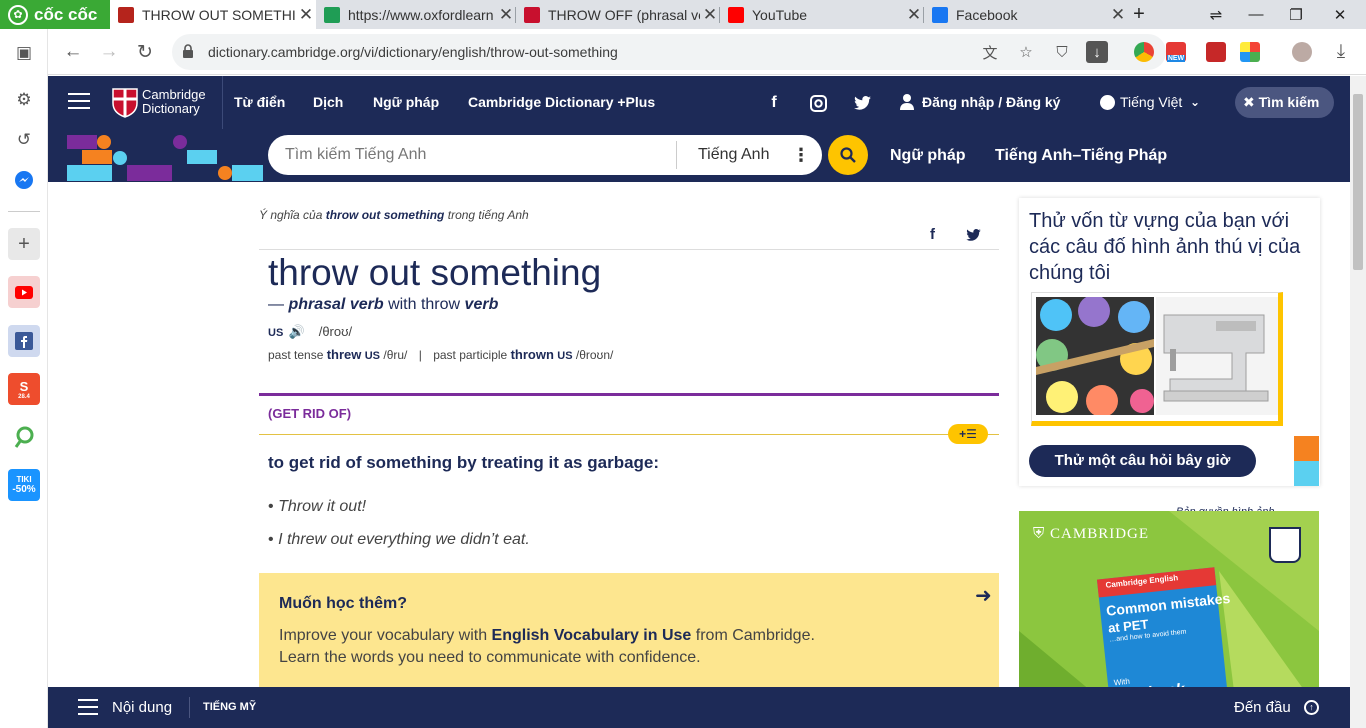 Image resolution: width=1366 pixels, height=728 pixels. Describe the element at coordinates (1250, 52) in the screenshot. I see `colorful-extension-icon` at that location.